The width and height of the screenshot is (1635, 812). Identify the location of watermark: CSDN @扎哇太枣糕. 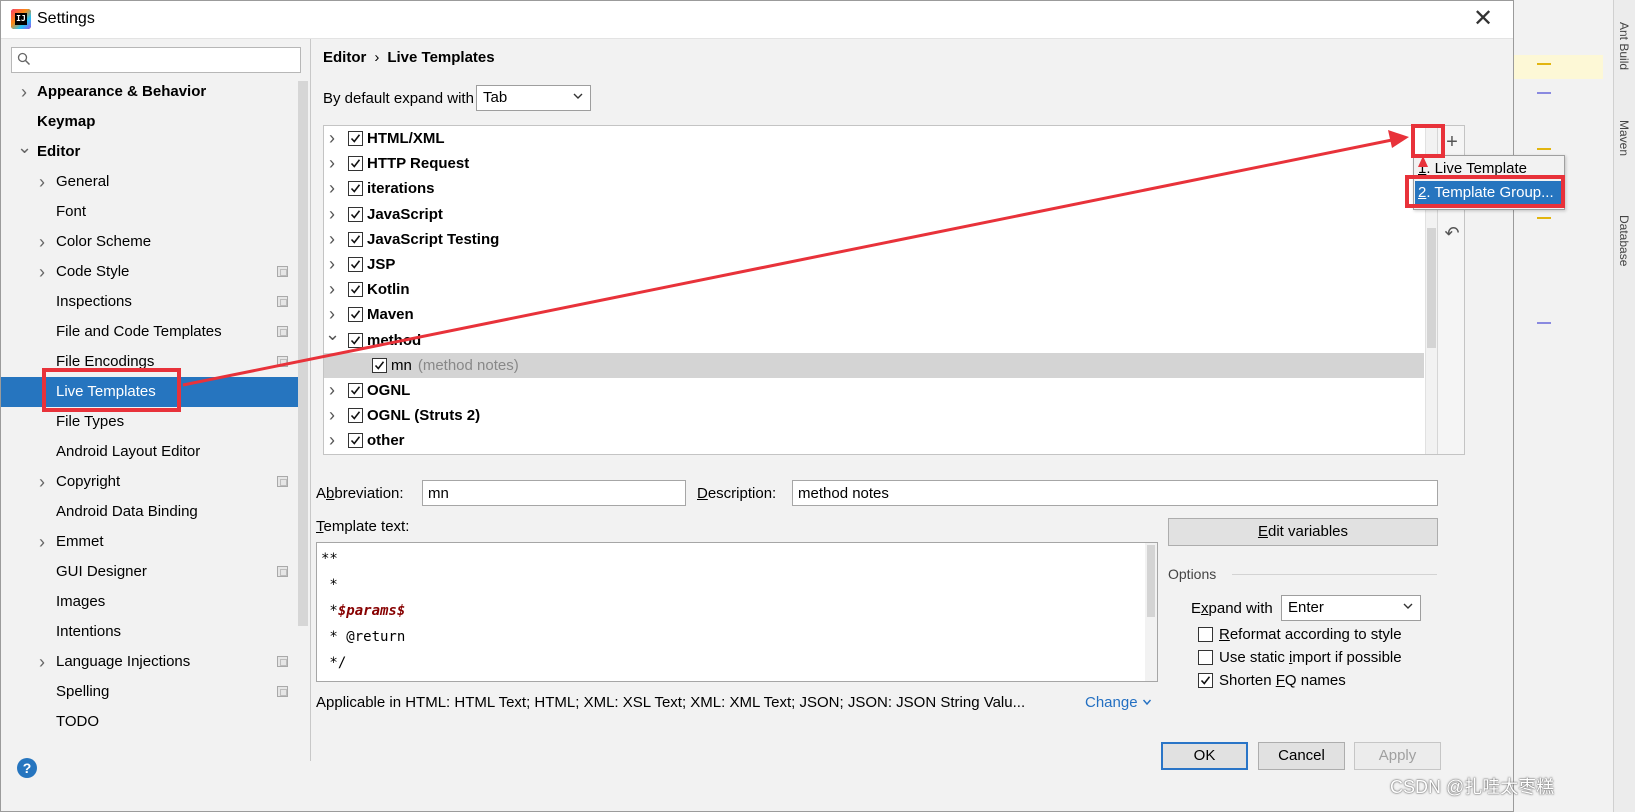
(1472, 787).